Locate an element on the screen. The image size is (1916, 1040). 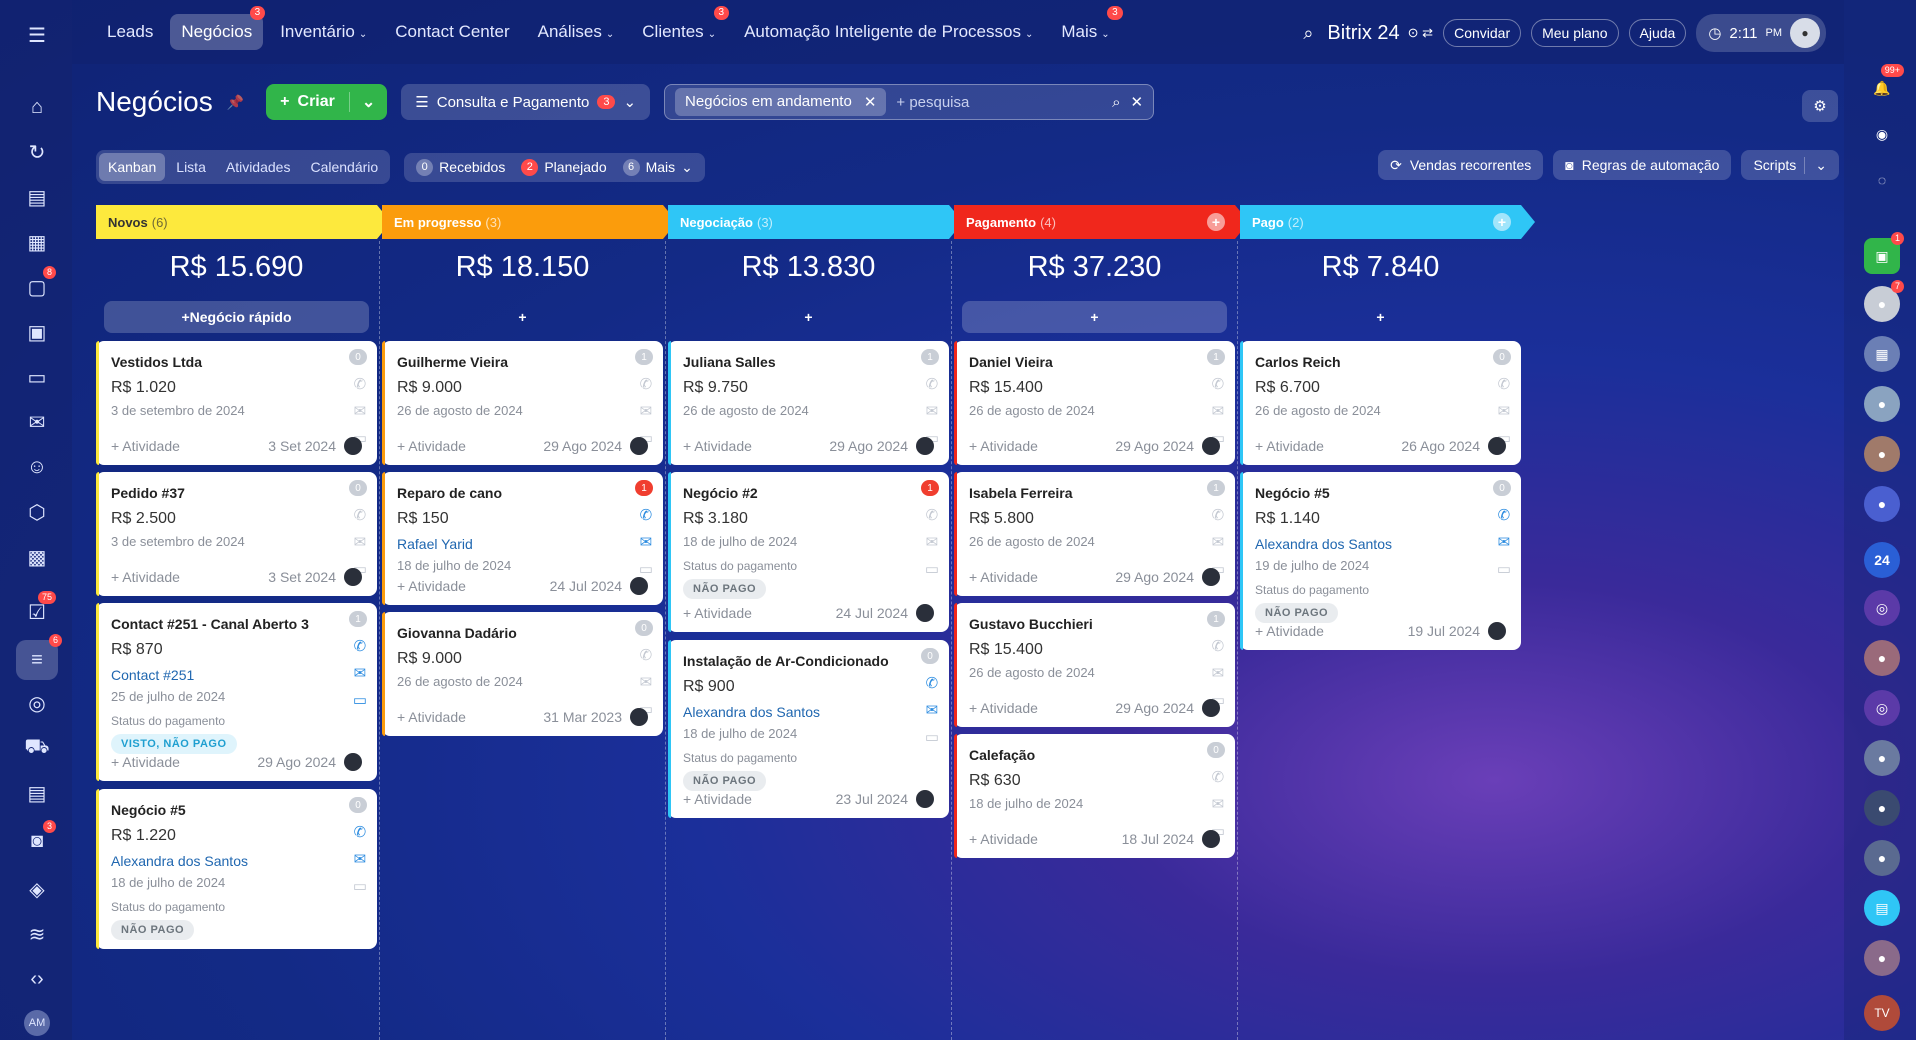
add-stage-icon: + is located at coordinates (1502, 222).